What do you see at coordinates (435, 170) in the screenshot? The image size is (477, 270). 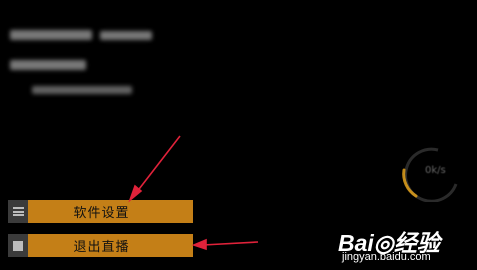 I see `upload-speed-text: 0k/s` at bounding box center [435, 170].